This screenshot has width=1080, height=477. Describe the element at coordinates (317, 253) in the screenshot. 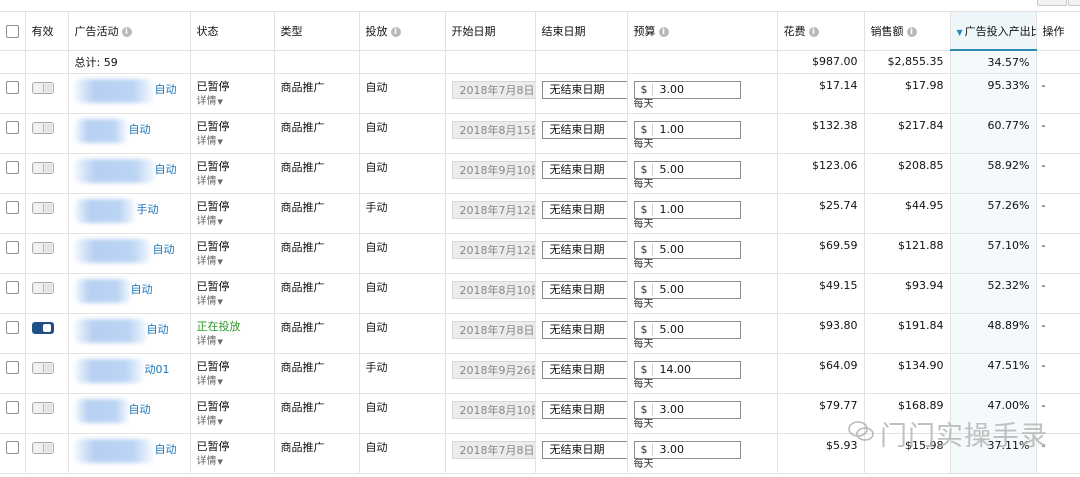

I see `row-type-cell: 商品推广` at that location.